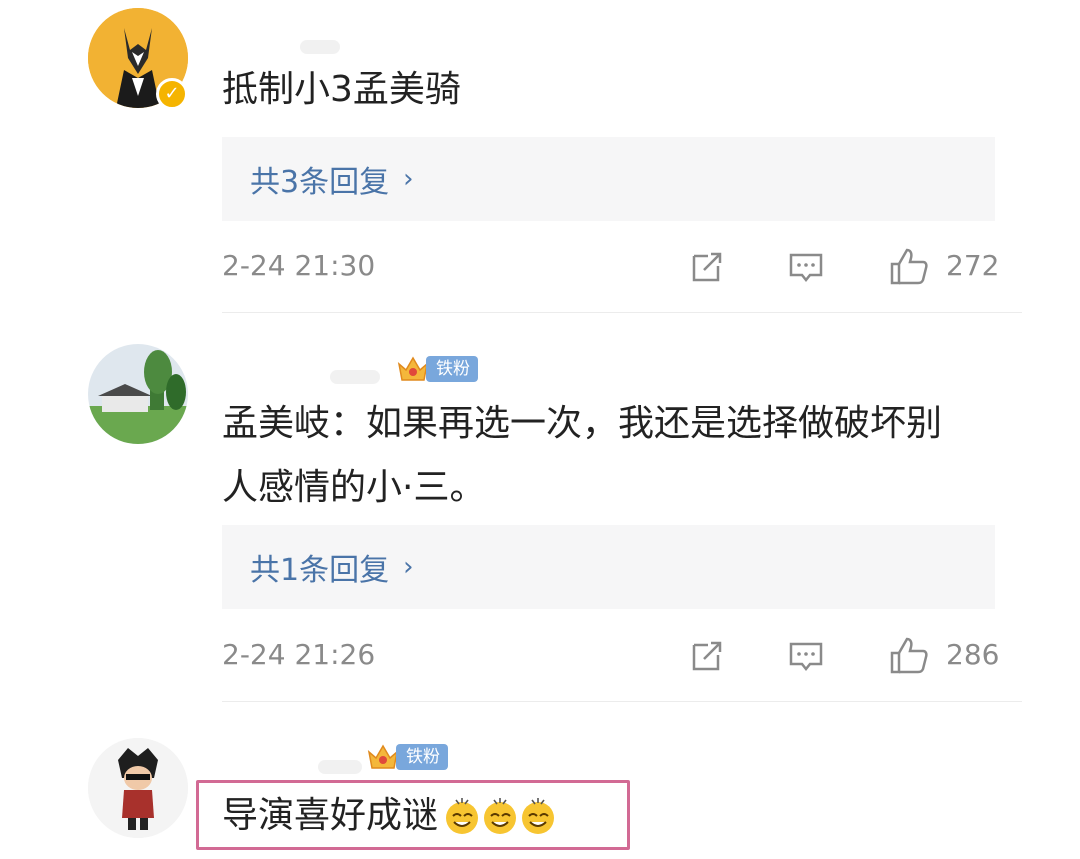 The image size is (1080, 859). Describe the element at coordinates (172, 94) in the screenshot. I see `verified-badge-icon: ✓` at that location.